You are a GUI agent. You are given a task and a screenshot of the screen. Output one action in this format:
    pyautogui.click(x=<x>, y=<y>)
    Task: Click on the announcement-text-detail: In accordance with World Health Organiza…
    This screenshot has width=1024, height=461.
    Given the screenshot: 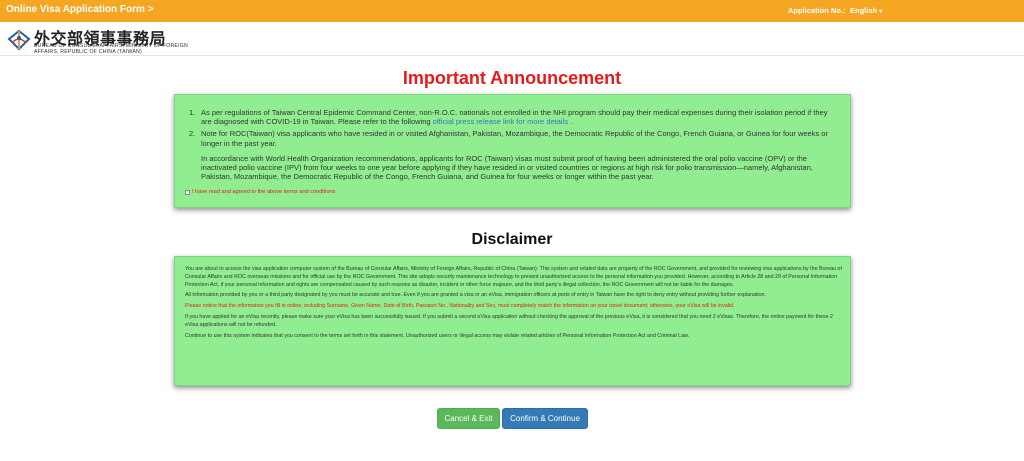 What is the action you would take?
    pyautogui.click(x=507, y=167)
    